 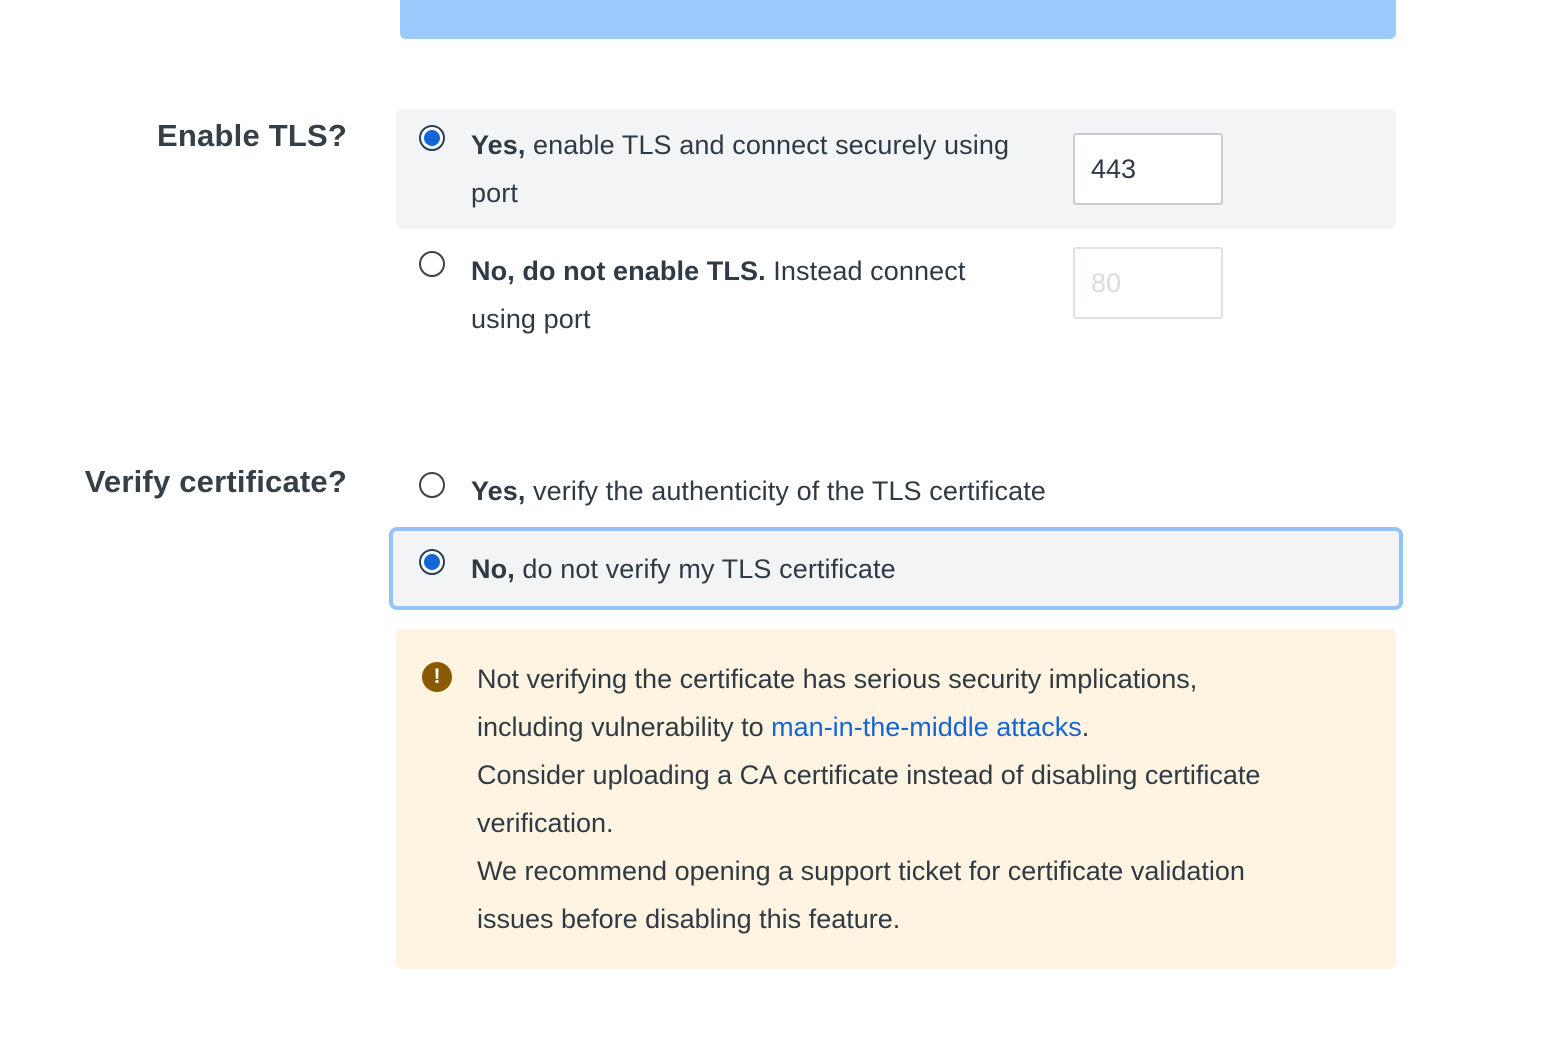 What do you see at coordinates (215, 481) in the screenshot?
I see `verify-certificate-label: Verify certificate?` at bounding box center [215, 481].